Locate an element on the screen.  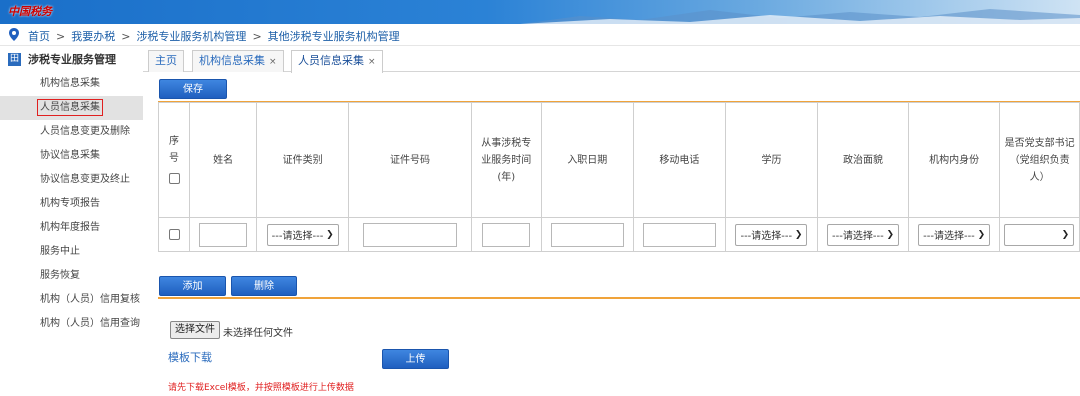
tab-home: 主页 is located at coordinates (166, 61).